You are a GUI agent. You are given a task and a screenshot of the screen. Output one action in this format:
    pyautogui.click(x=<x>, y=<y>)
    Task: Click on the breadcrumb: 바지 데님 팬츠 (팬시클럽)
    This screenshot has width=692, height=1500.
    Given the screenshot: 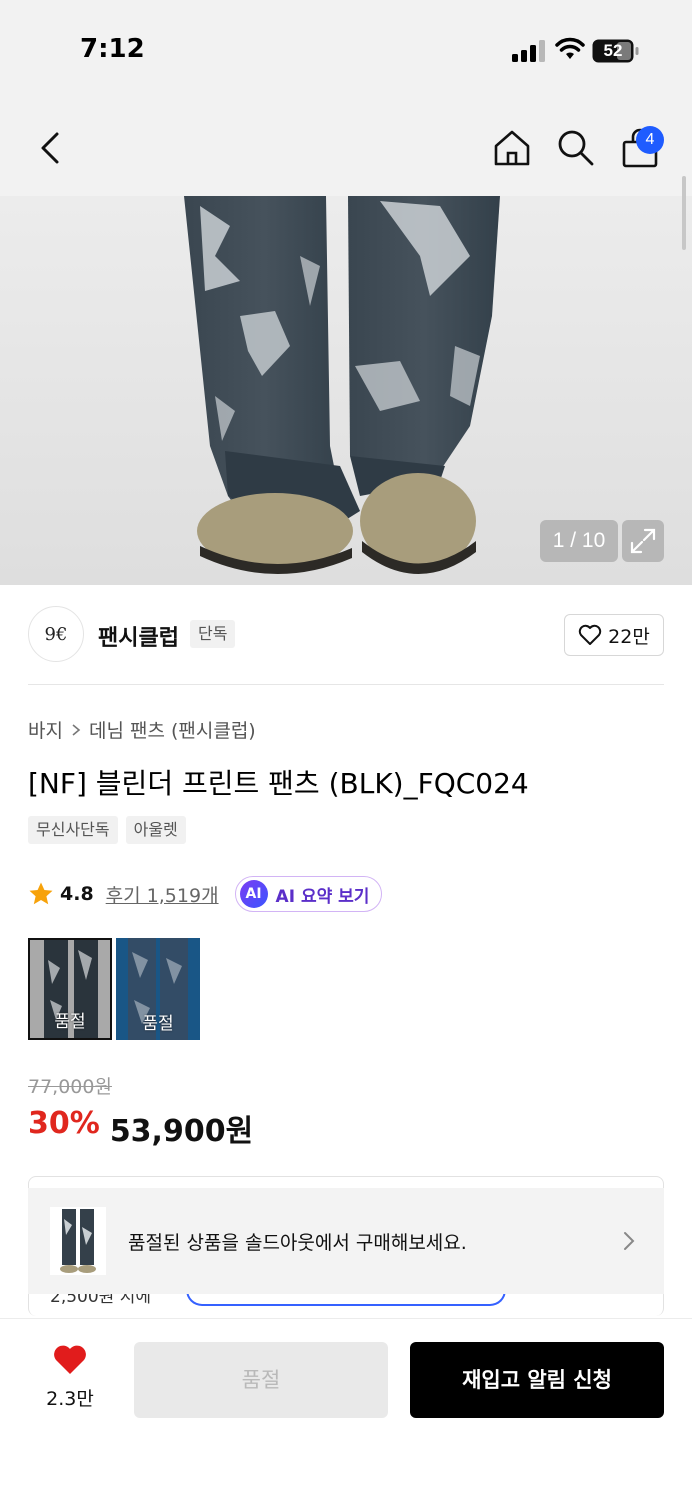 What is the action you would take?
    pyautogui.click(x=142, y=729)
    